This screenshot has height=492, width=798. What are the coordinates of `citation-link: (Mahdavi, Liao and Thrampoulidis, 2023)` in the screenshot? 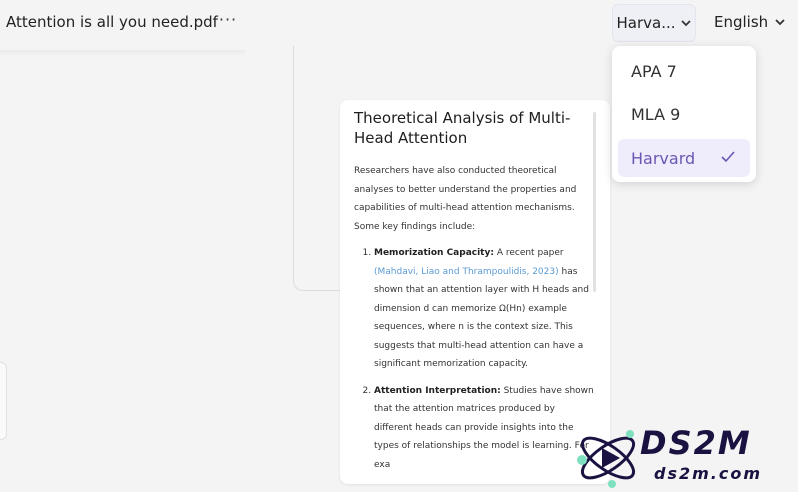 It's located at (466, 272).